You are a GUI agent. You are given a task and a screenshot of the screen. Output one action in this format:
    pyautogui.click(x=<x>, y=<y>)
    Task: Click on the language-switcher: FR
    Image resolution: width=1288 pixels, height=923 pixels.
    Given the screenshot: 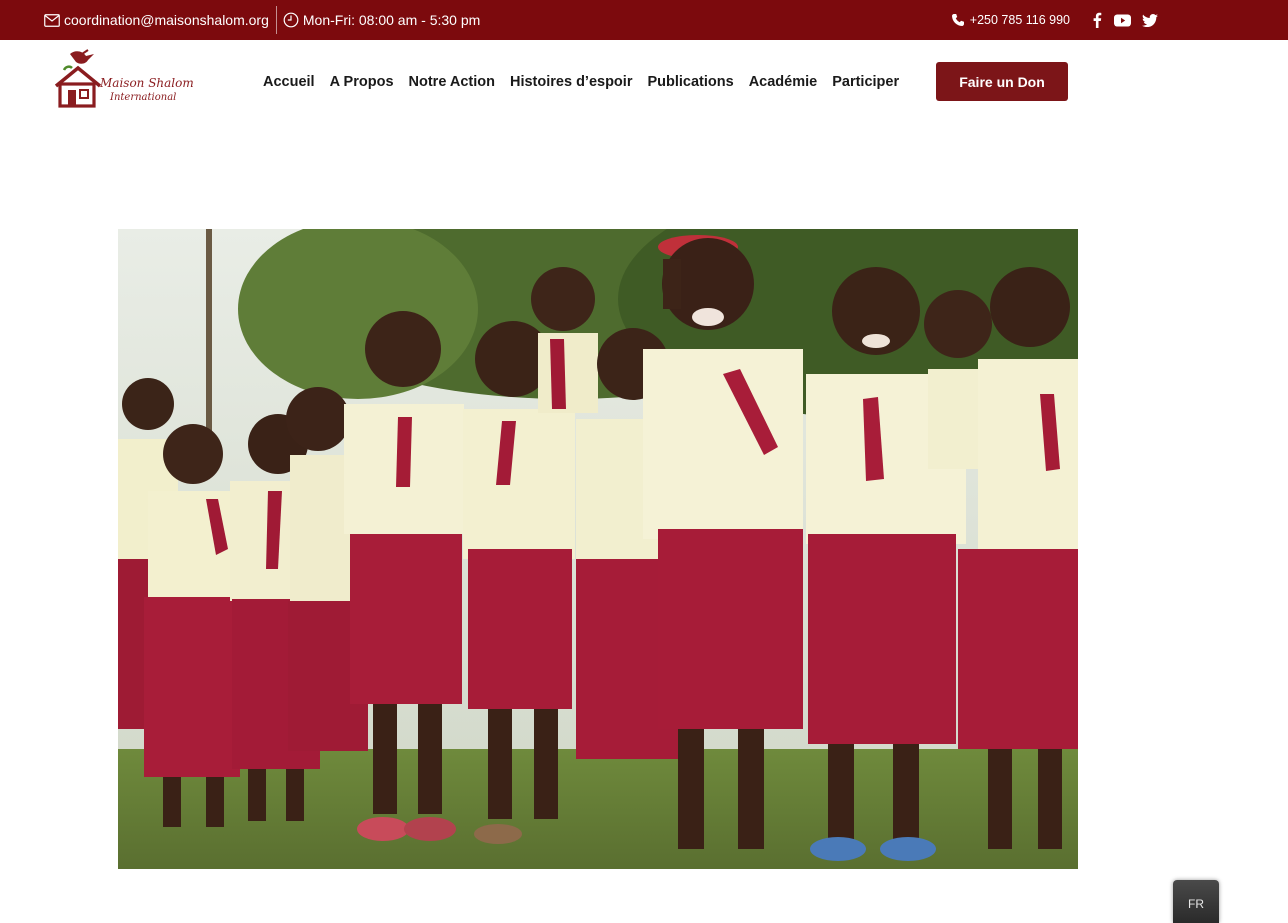 What is the action you would take?
    pyautogui.click(x=1196, y=901)
    